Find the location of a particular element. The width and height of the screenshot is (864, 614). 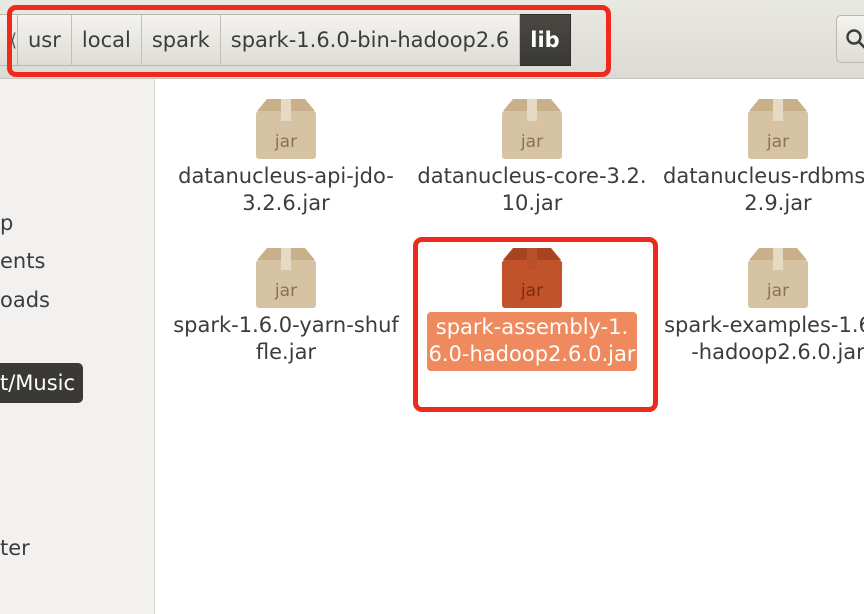

file-name: spark-assembly-1.6.0-hadoop2.6.0.jar is located at coordinates (532, 341).